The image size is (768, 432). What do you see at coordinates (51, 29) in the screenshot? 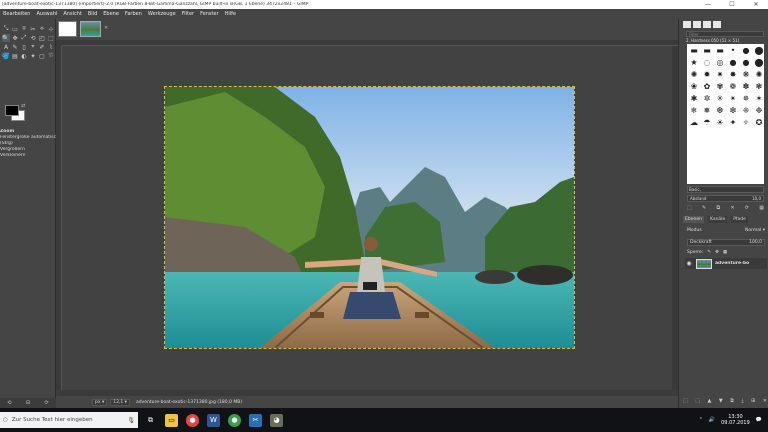
I see `crop-tool-icon: ⊹` at bounding box center [51, 29].